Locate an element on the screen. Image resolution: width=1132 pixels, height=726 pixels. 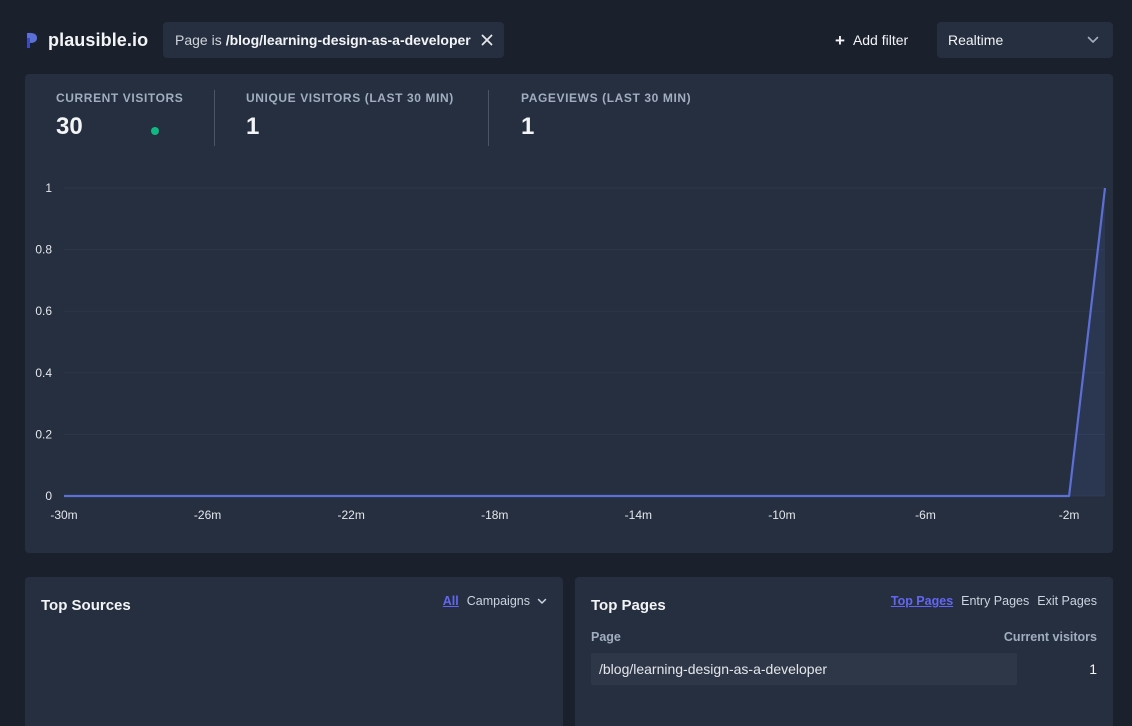
top-sources-panel: Top Sources All Campaigns is located at coordinates (294, 651).